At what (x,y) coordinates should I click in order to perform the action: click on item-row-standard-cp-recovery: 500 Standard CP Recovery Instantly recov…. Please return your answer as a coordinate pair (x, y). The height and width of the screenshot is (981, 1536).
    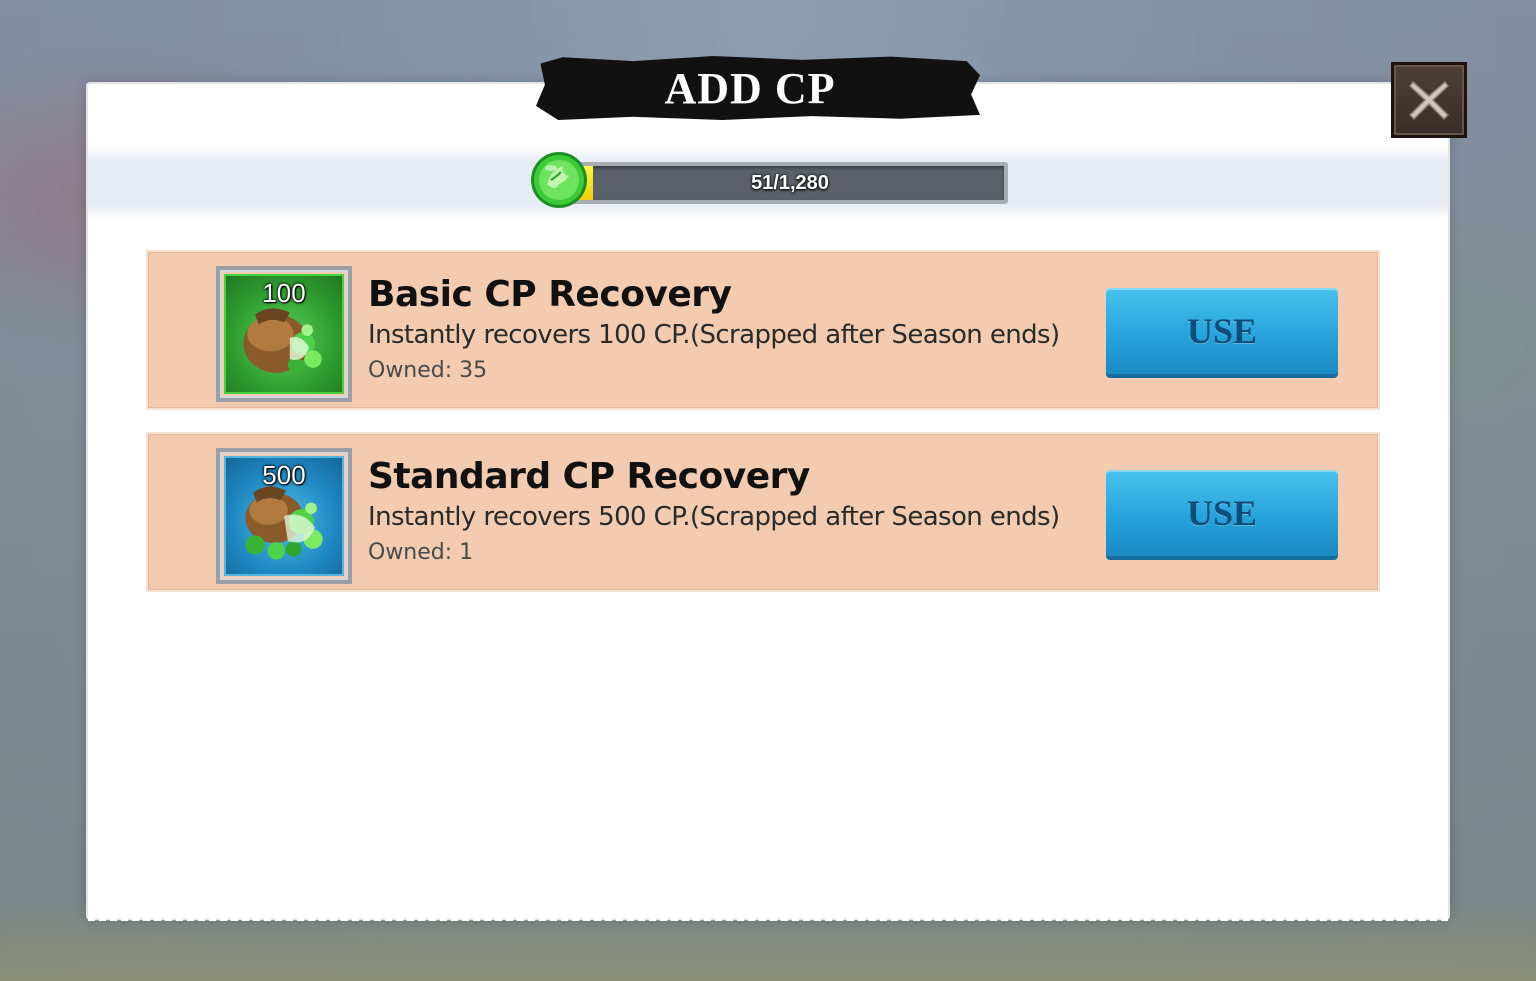
    Looking at the image, I should click on (763, 512).